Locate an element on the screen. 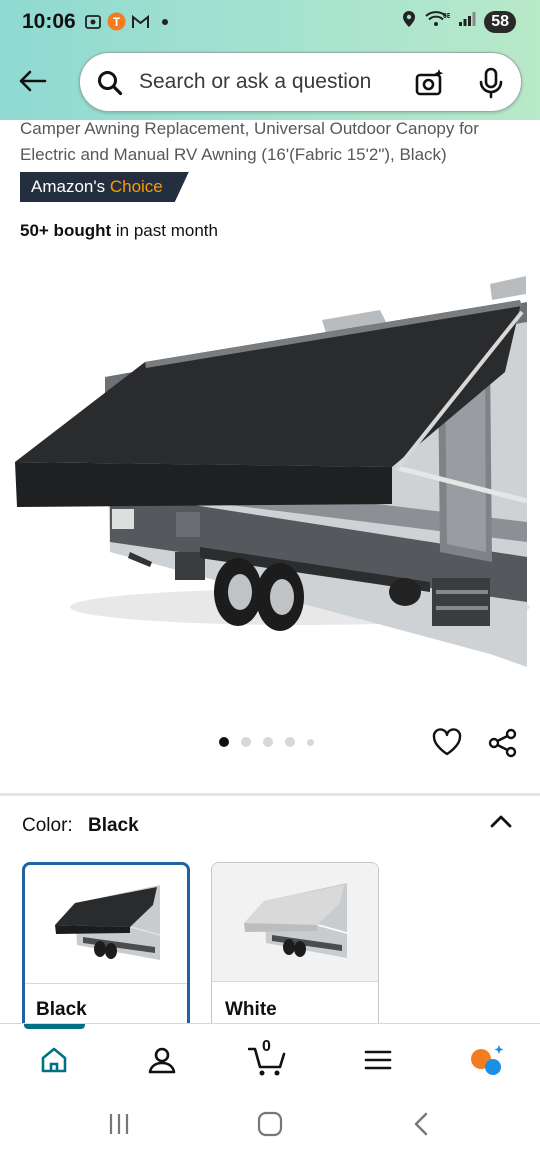 This screenshot has width=540, height=1158. back-chevron-icon is located at coordinates (421, 1124).